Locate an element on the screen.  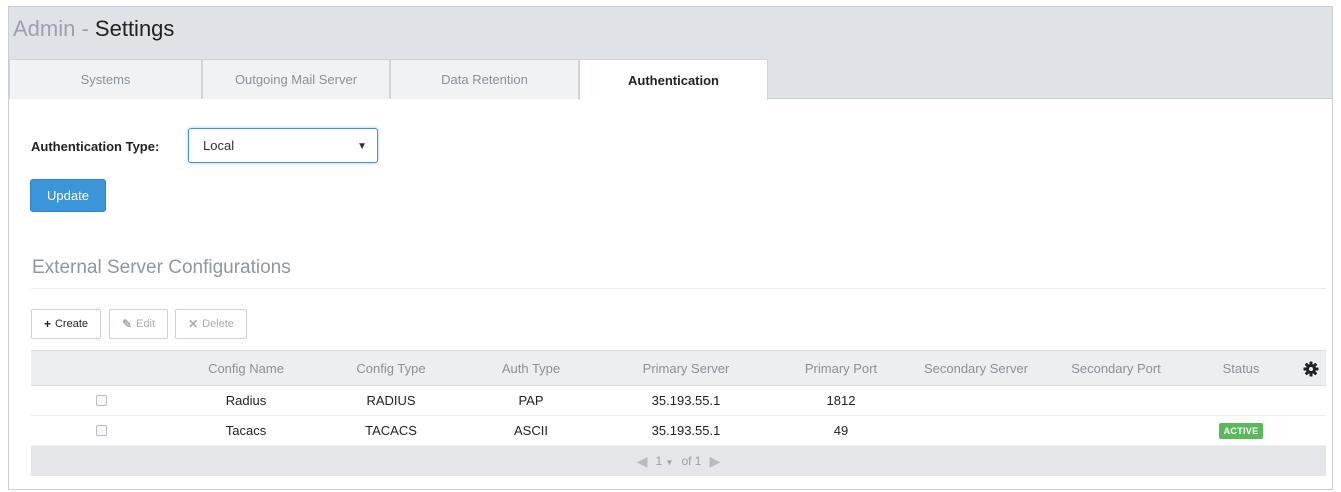
page-title: Admin - Settings is located at coordinates (93, 29).